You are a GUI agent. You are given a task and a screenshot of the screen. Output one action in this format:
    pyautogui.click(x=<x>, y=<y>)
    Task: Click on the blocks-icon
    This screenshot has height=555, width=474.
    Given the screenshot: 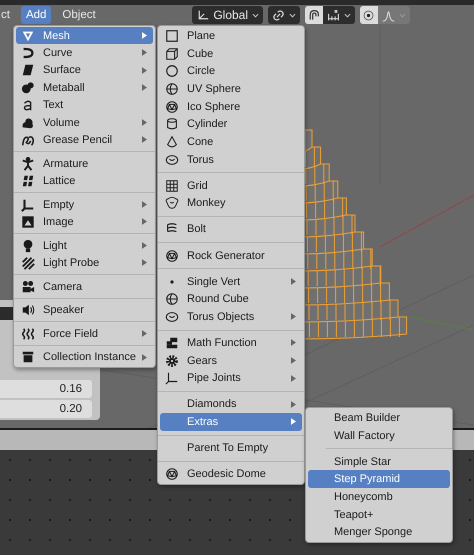 What is the action you would take?
    pyautogui.click(x=172, y=343)
    